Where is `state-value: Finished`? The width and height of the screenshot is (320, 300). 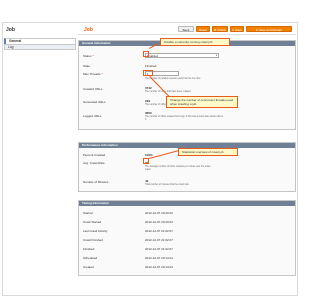
state-value: Finished is located at coordinates (151, 66).